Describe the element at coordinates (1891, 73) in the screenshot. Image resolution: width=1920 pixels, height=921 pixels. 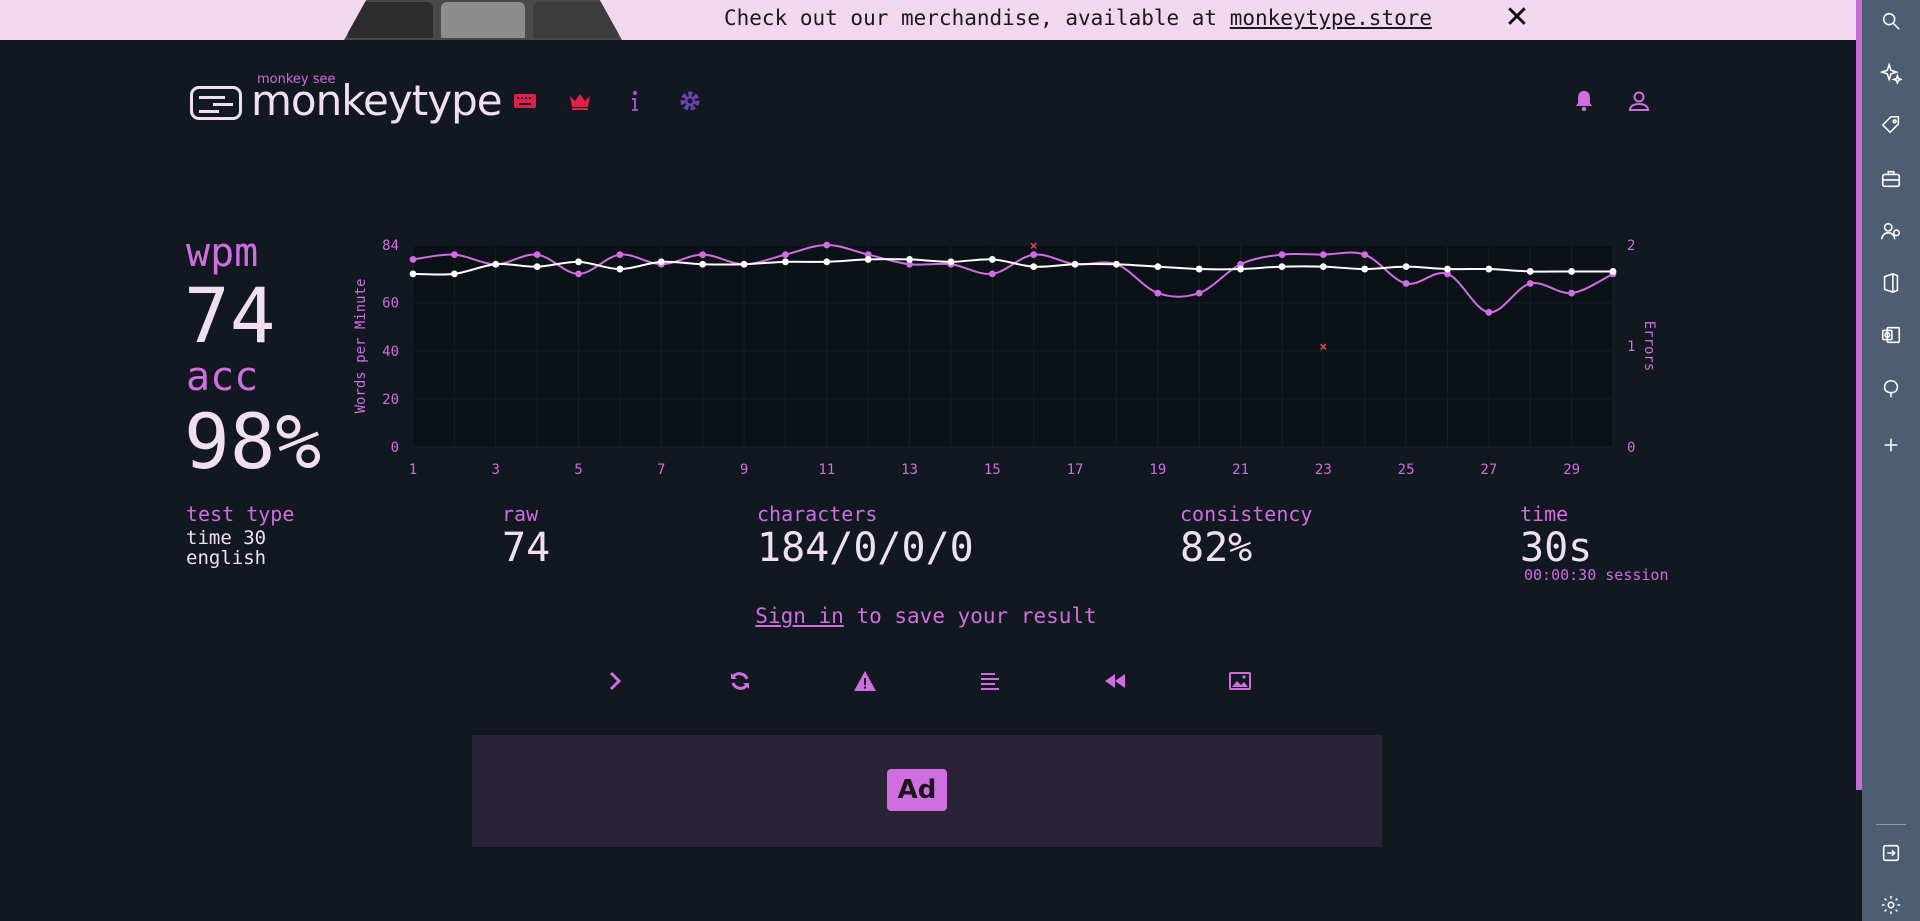
I see `sparkle-icon` at that location.